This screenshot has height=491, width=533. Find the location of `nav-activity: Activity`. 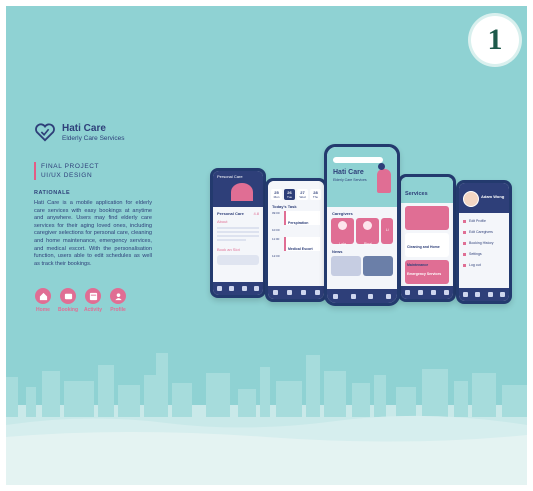

nav-activity: Activity is located at coordinates (93, 300).